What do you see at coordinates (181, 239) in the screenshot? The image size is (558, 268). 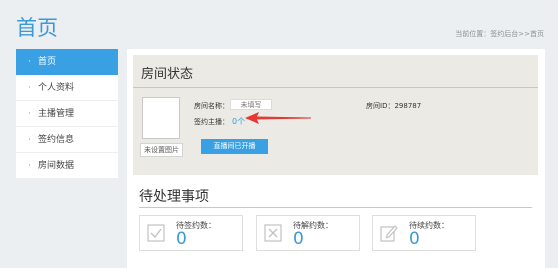 I see `pending-sign-count: 0` at bounding box center [181, 239].